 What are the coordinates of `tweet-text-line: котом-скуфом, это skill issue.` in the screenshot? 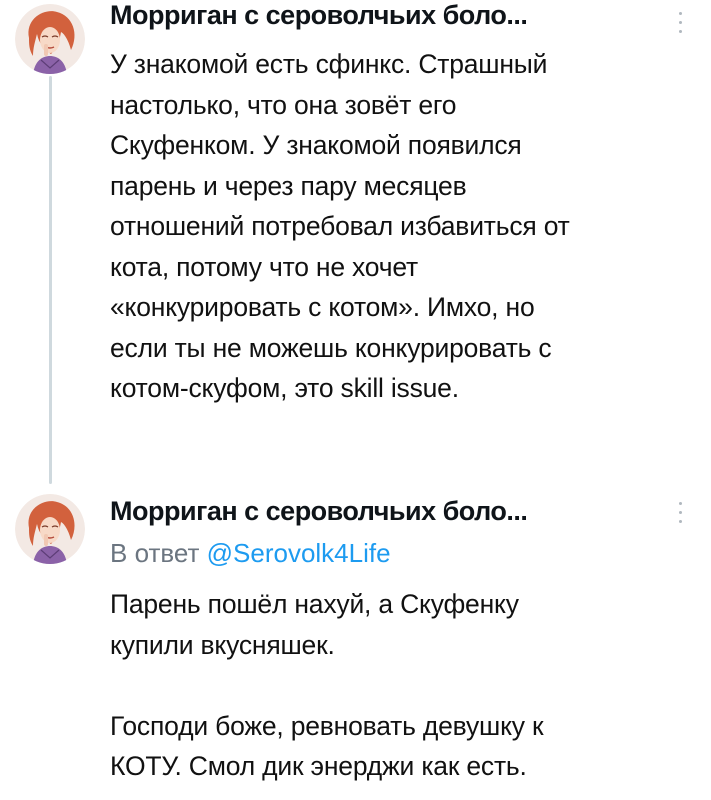 It's located at (284, 388).